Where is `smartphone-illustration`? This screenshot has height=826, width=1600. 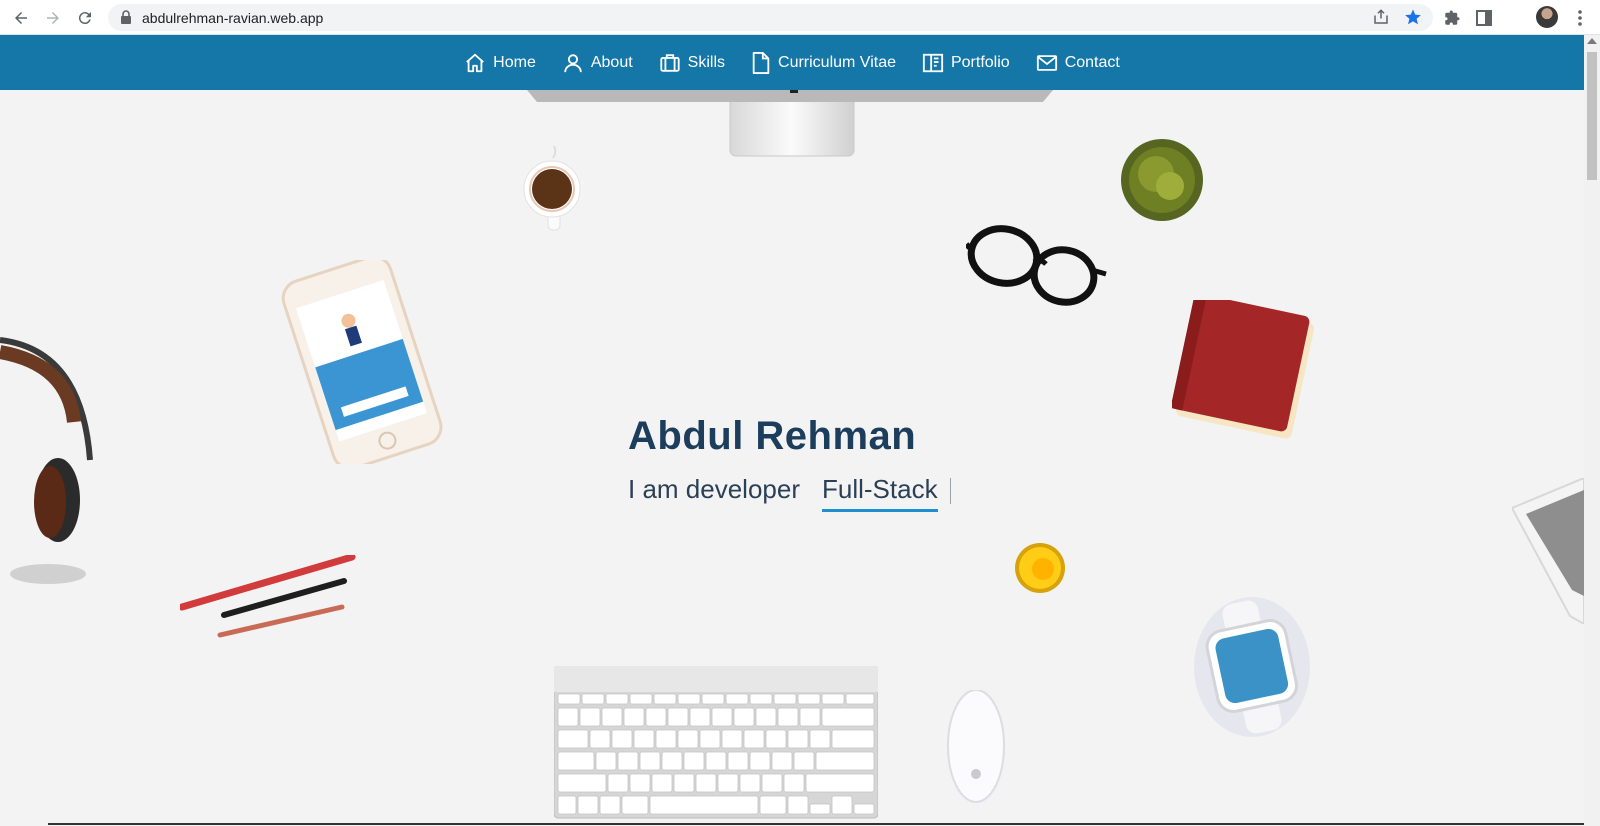 smartphone-illustration is located at coordinates (362, 362).